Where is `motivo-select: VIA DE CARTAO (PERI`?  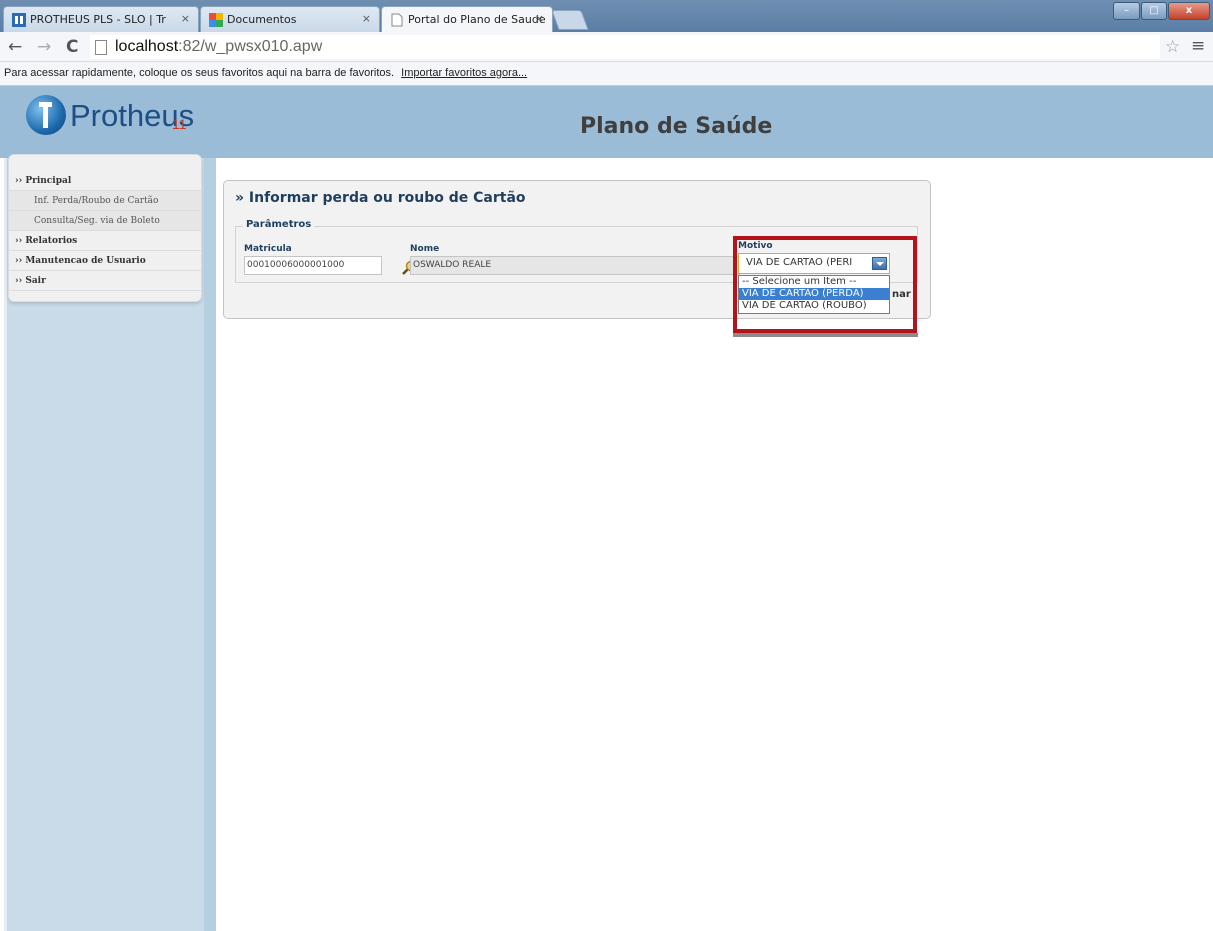
motivo-select: VIA DE CARTAO (PERI is located at coordinates (814, 263).